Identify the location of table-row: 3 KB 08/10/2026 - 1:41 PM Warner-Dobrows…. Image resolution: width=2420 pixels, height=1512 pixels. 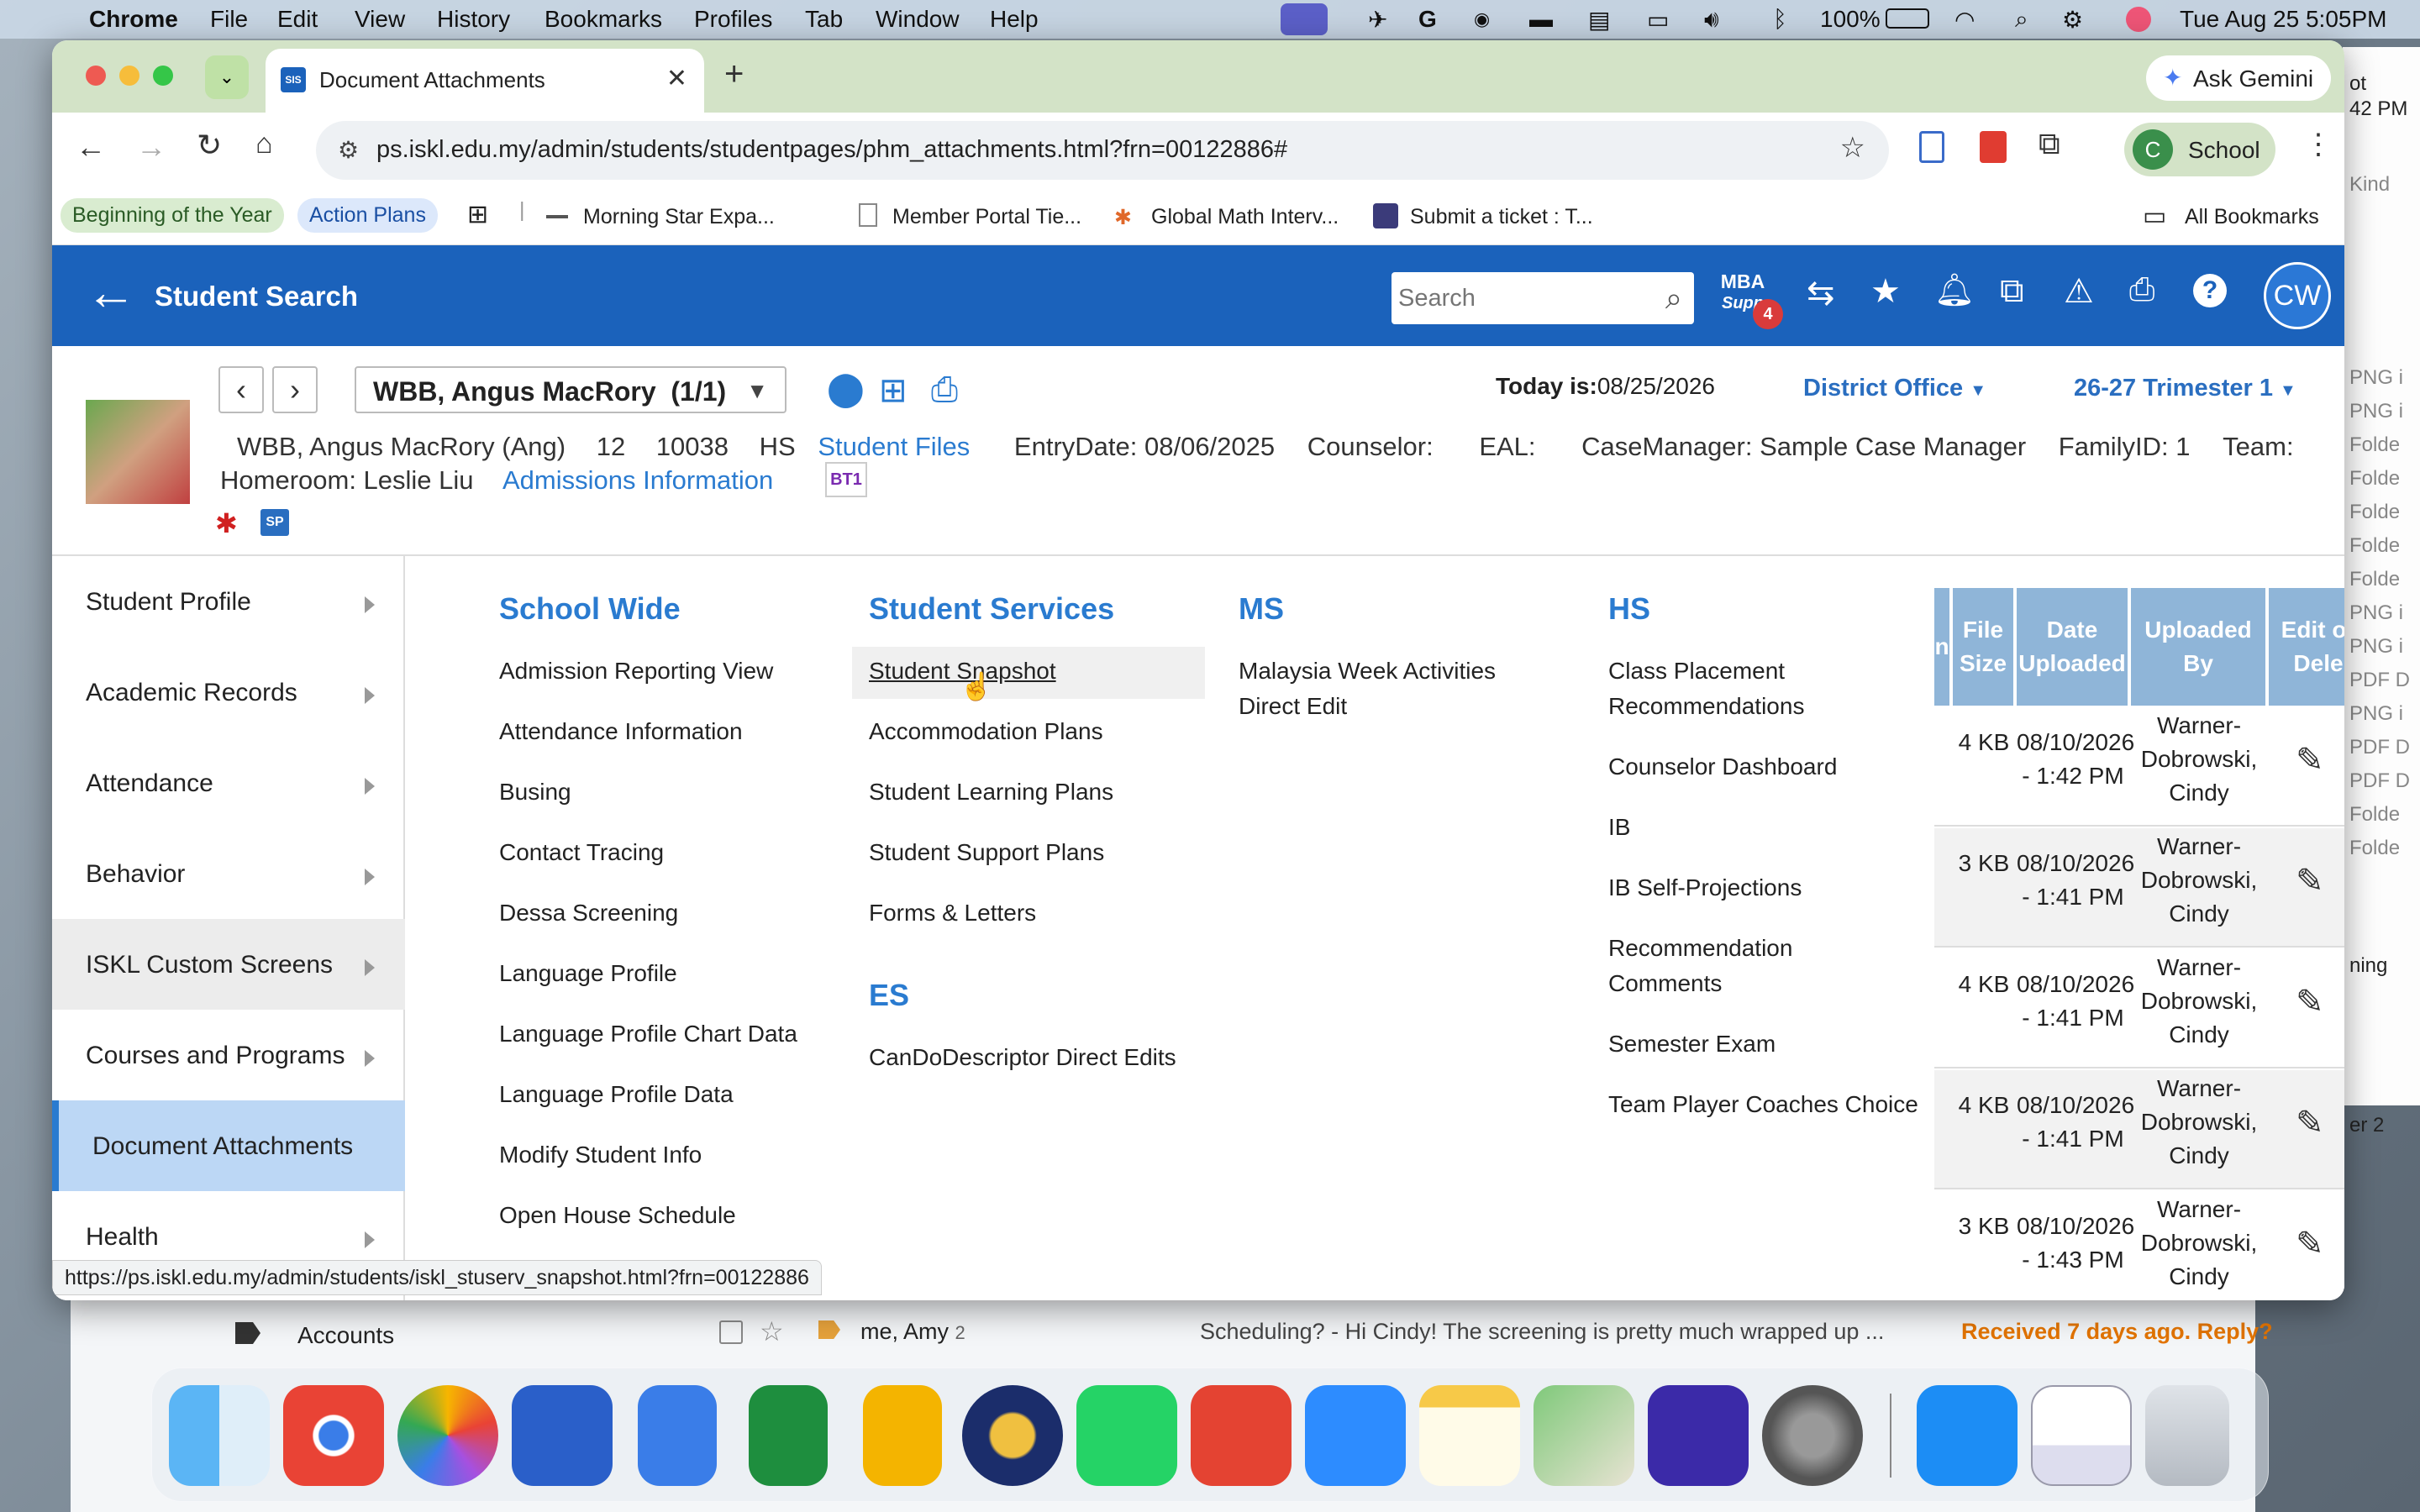
(2139, 888).